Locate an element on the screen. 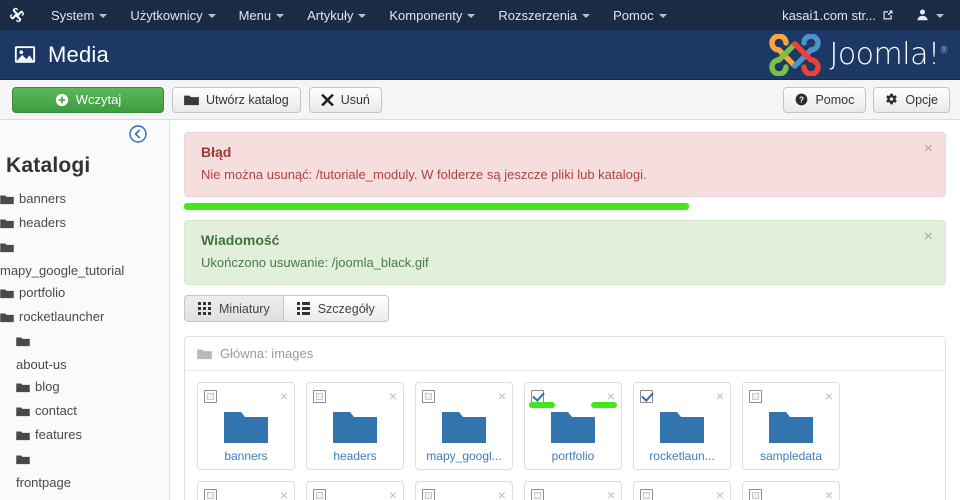  tab-thumbnails: Miniatury is located at coordinates (234, 308).